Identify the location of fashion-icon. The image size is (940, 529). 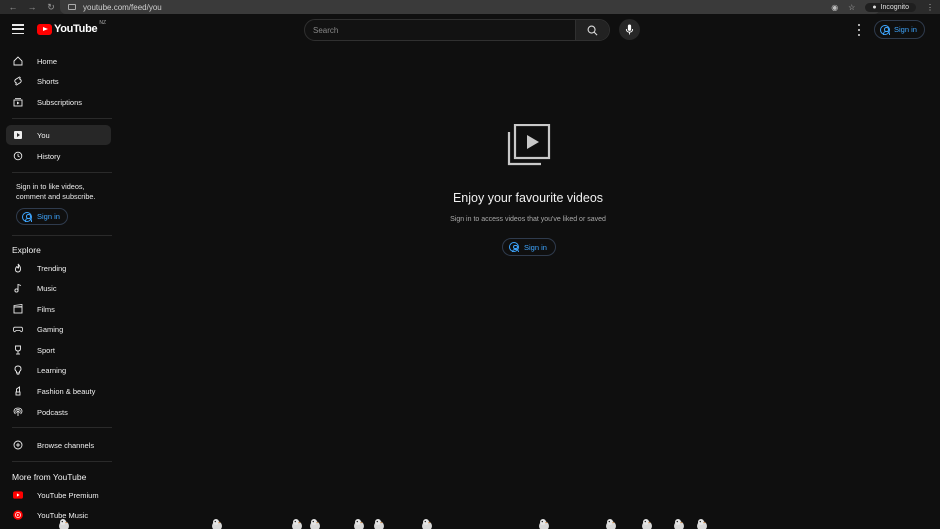
(18, 391).